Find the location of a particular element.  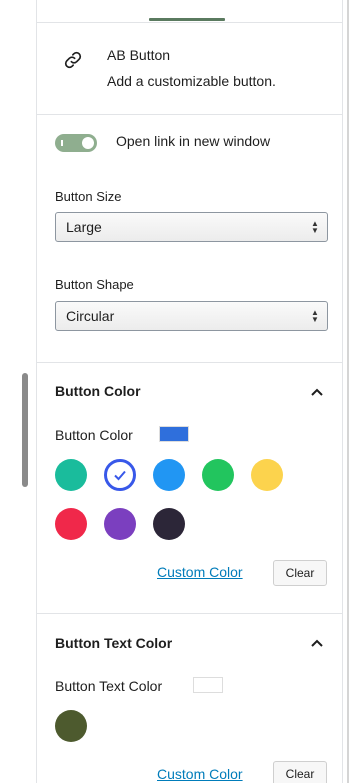

button-shape-label: Button Shape is located at coordinates (94, 284).